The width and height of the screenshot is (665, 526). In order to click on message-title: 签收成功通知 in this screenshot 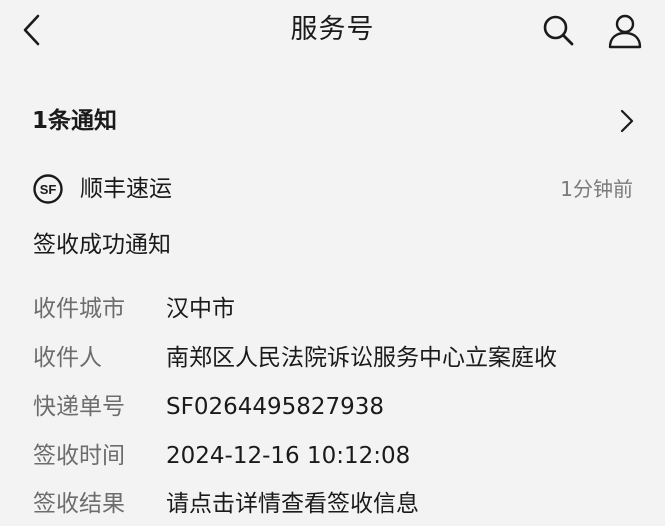, I will do `click(102, 245)`.